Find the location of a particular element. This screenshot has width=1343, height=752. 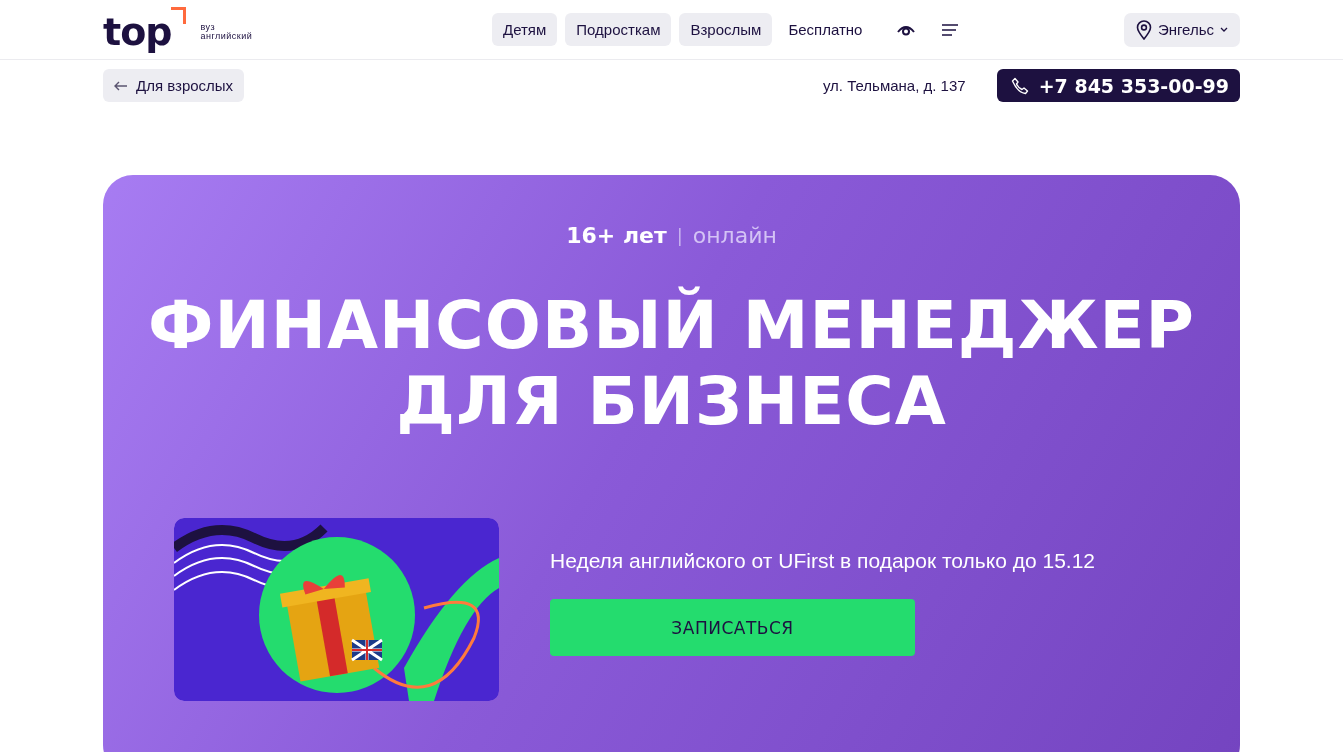

logo-subtitle: вуз is located at coordinates (208, 27).